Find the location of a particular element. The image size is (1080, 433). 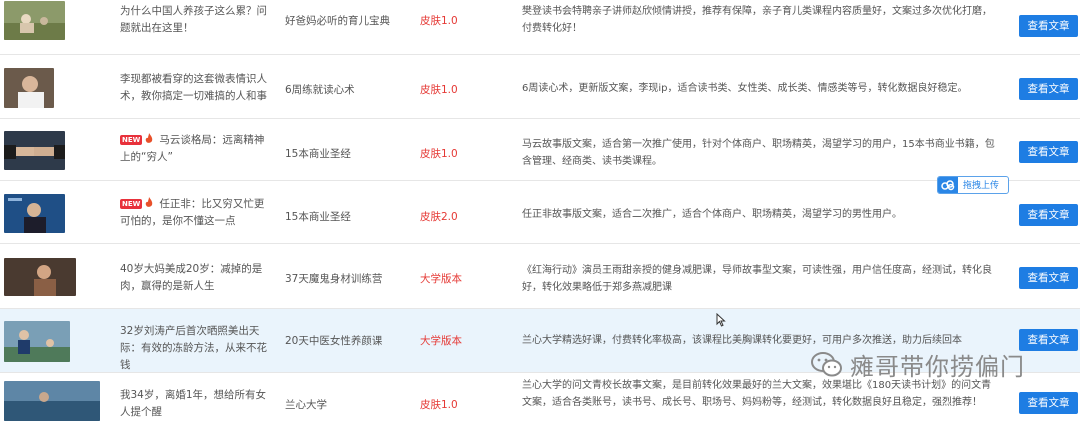

wechat-icon is located at coordinates (826, 364).